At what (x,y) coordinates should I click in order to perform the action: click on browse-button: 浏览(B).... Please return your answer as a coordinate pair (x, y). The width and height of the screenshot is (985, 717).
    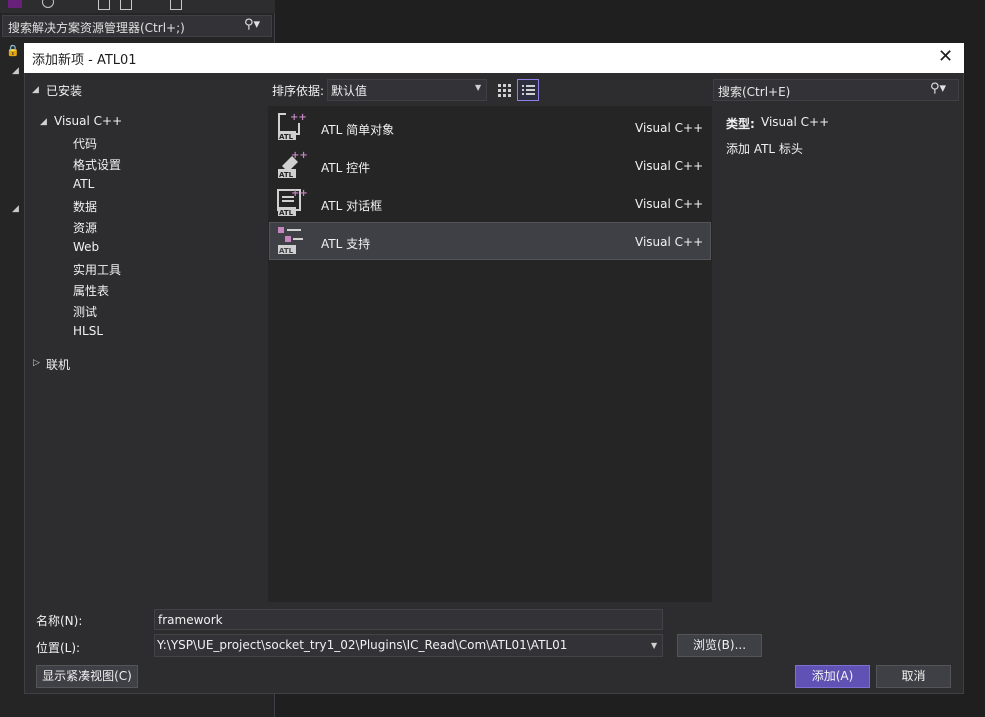
    Looking at the image, I should click on (719, 645).